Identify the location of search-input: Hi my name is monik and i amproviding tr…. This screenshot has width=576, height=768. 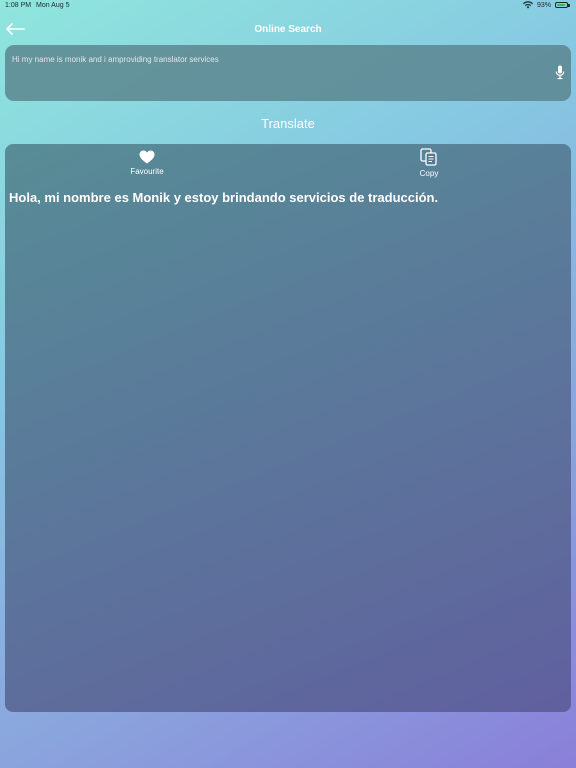
(288, 73).